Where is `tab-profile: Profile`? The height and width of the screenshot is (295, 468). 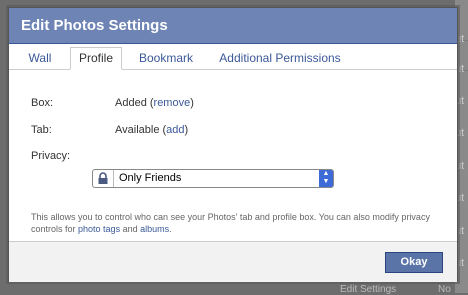 tab-profile: Profile is located at coordinates (96, 58).